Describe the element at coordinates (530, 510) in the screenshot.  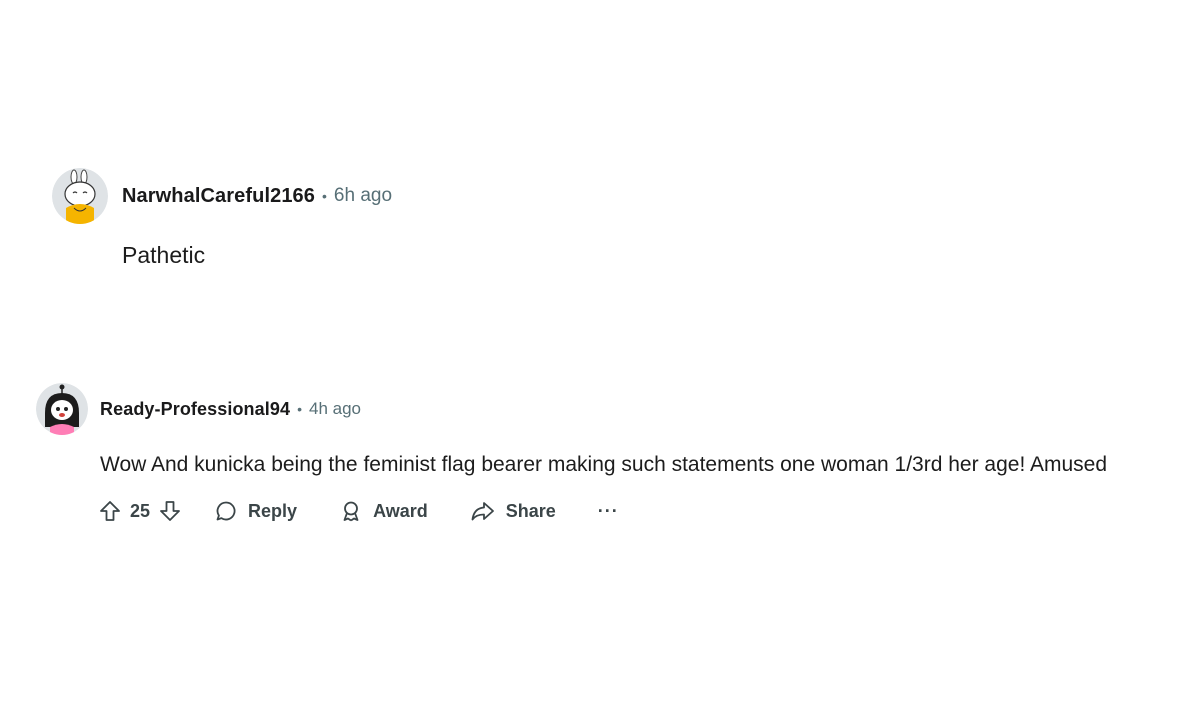
I see `share-label: Share` at that location.